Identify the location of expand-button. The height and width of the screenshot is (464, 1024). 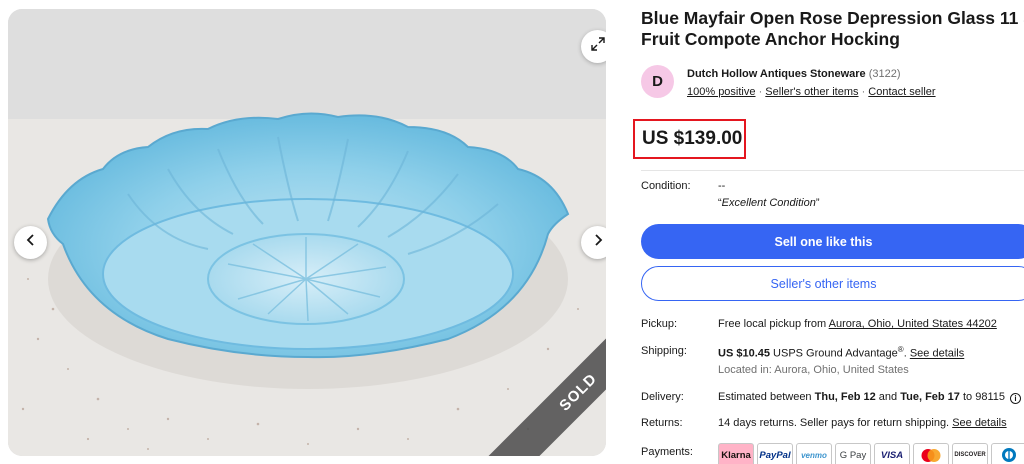
(593, 46).